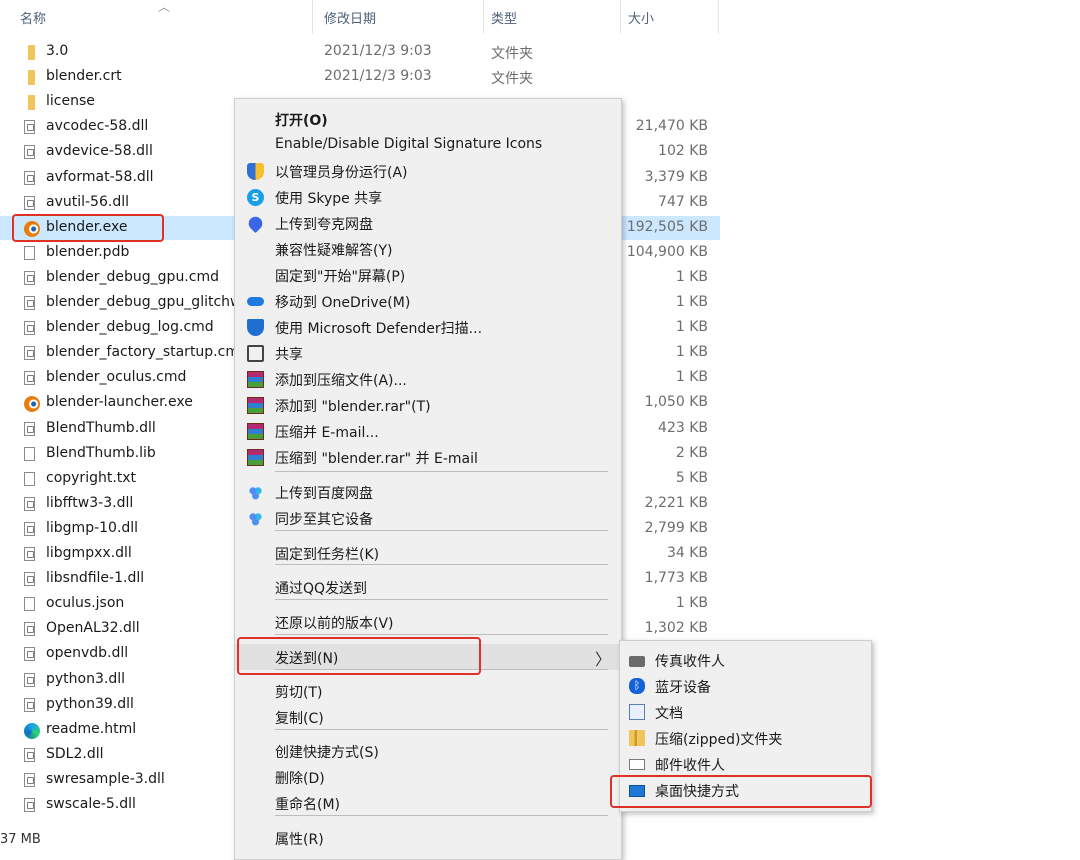 Image resolution: width=1080 pixels, height=860 pixels. What do you see at coordinates (540, 17) in the screenshot?
I see `column-header: 名称 ︿ 修改日期 类型 大小` at bounding box center [540, 17].